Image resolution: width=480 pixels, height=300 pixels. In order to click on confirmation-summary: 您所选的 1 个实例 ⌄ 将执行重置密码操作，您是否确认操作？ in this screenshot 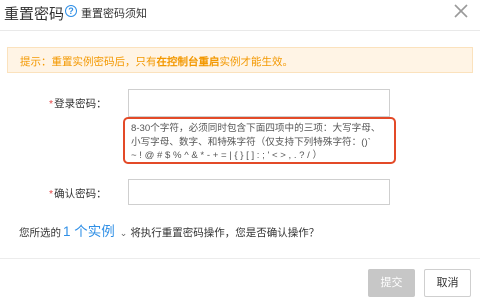, I will do `click(169, 230)`.